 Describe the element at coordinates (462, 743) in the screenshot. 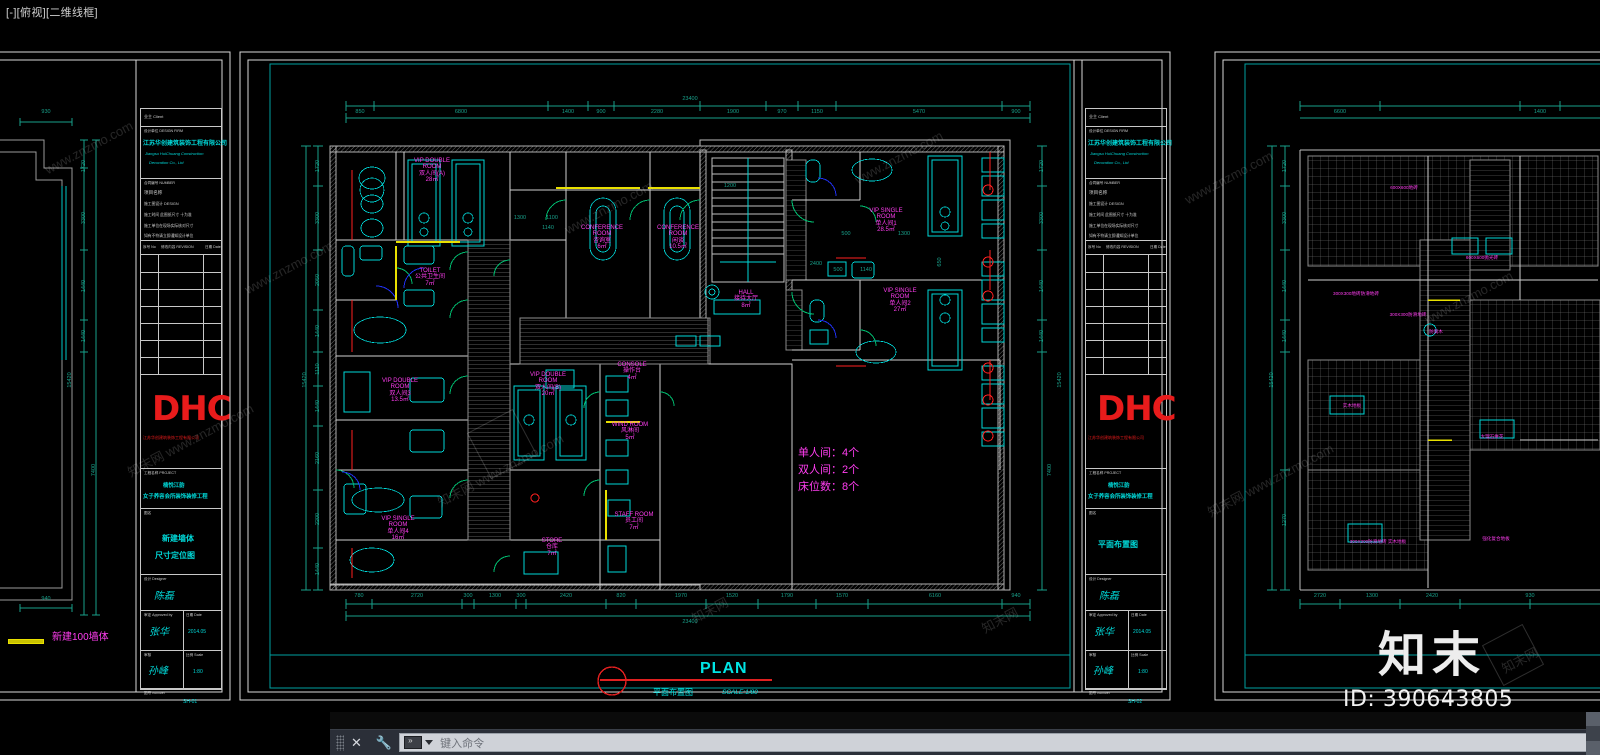

I see `command-input-placeholder: 键入命令` at that location.